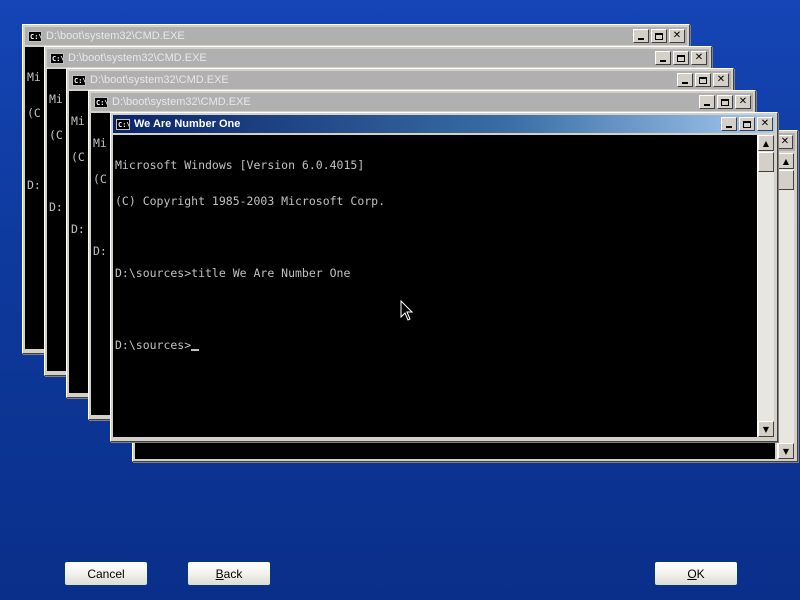  I want to click on console-prompt: D:\sources>, so click(153, 345).